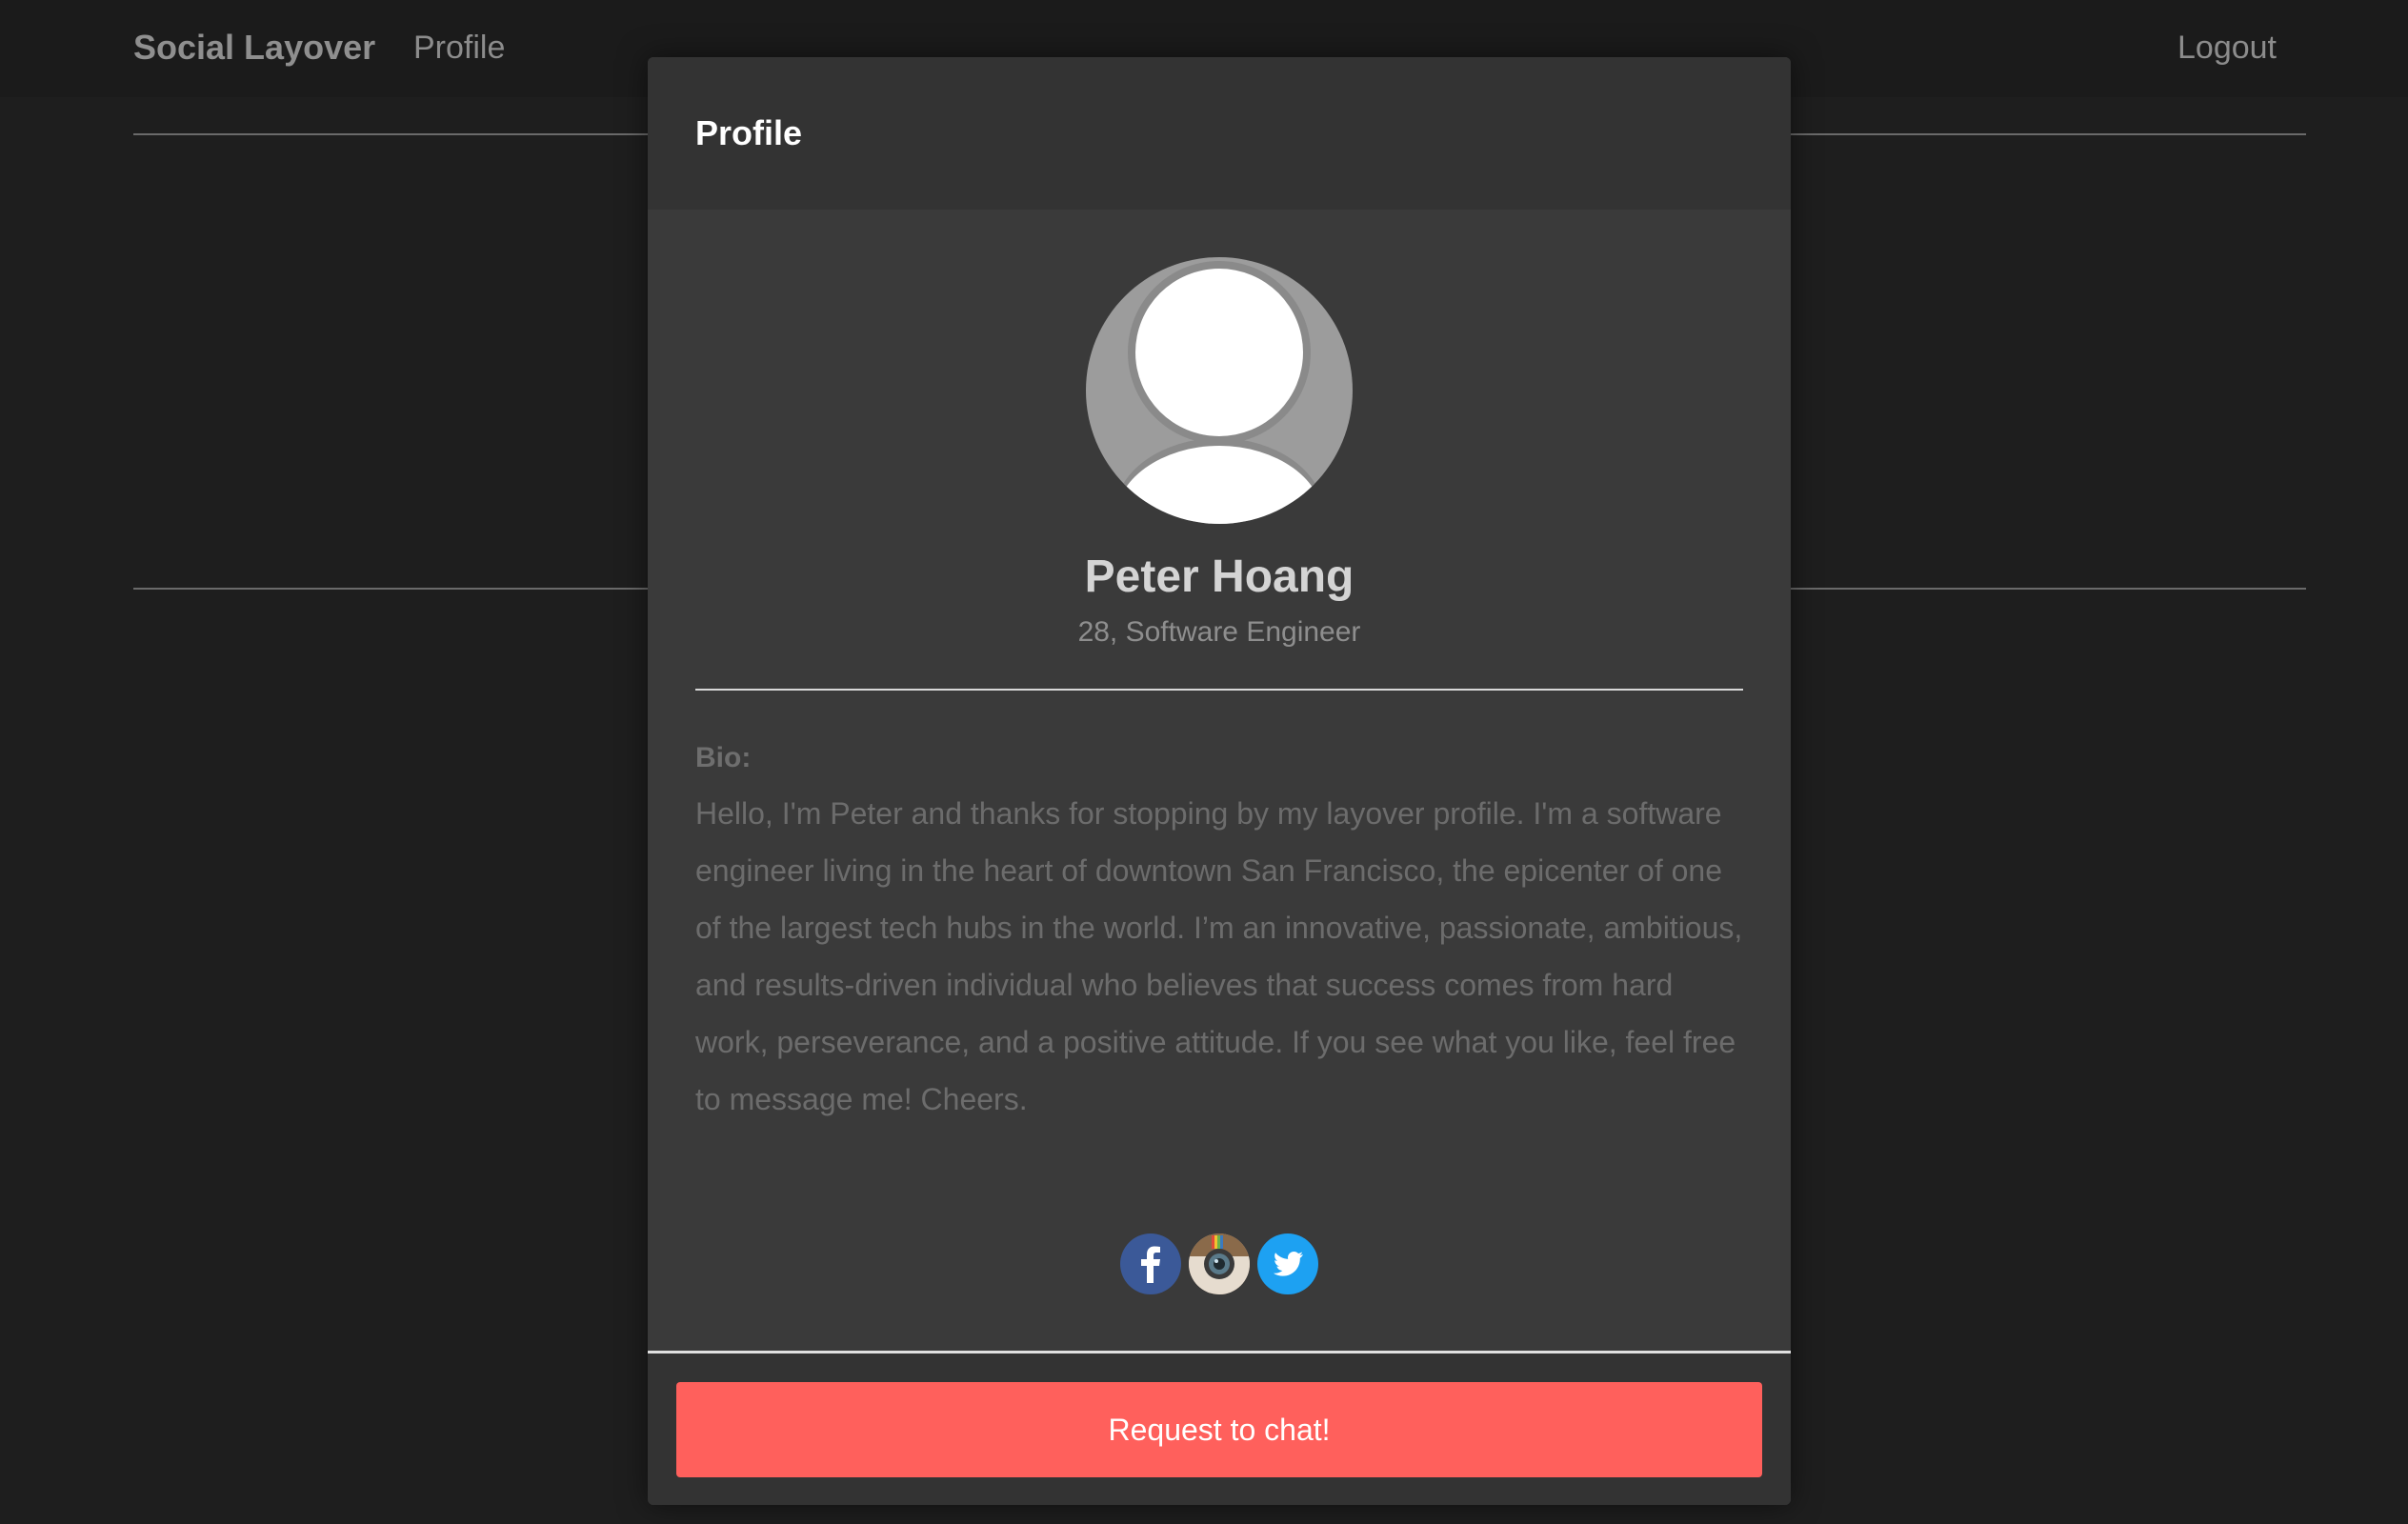 Image resolution: width=2408 pixels, height=1524 pixels. Describe the element at coordinates (1287, 1263) in the screenshot. I see `twitter-icon` at that location.